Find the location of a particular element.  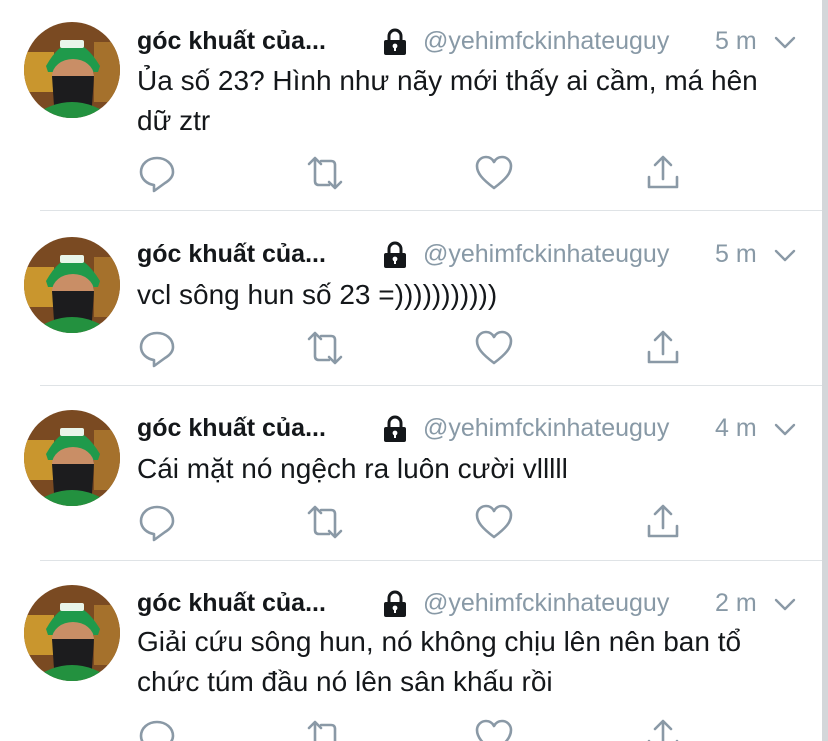

tweet-header: góc khuất của... @yehimfckinhateuguy 2 m is located at coordinates (468, 603).